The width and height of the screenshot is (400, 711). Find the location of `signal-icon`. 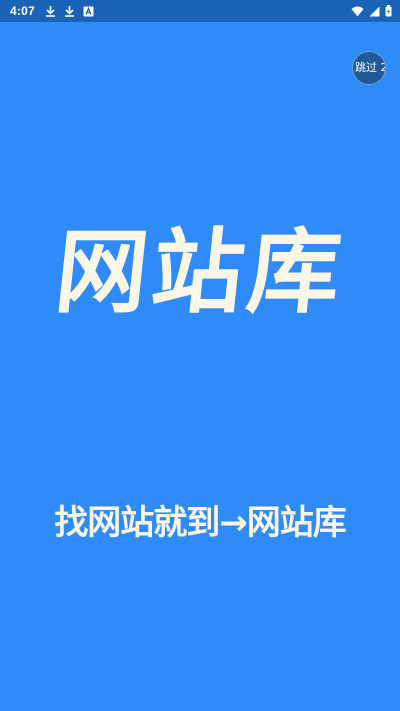

signal-icon is located at coordinates (374, 11).